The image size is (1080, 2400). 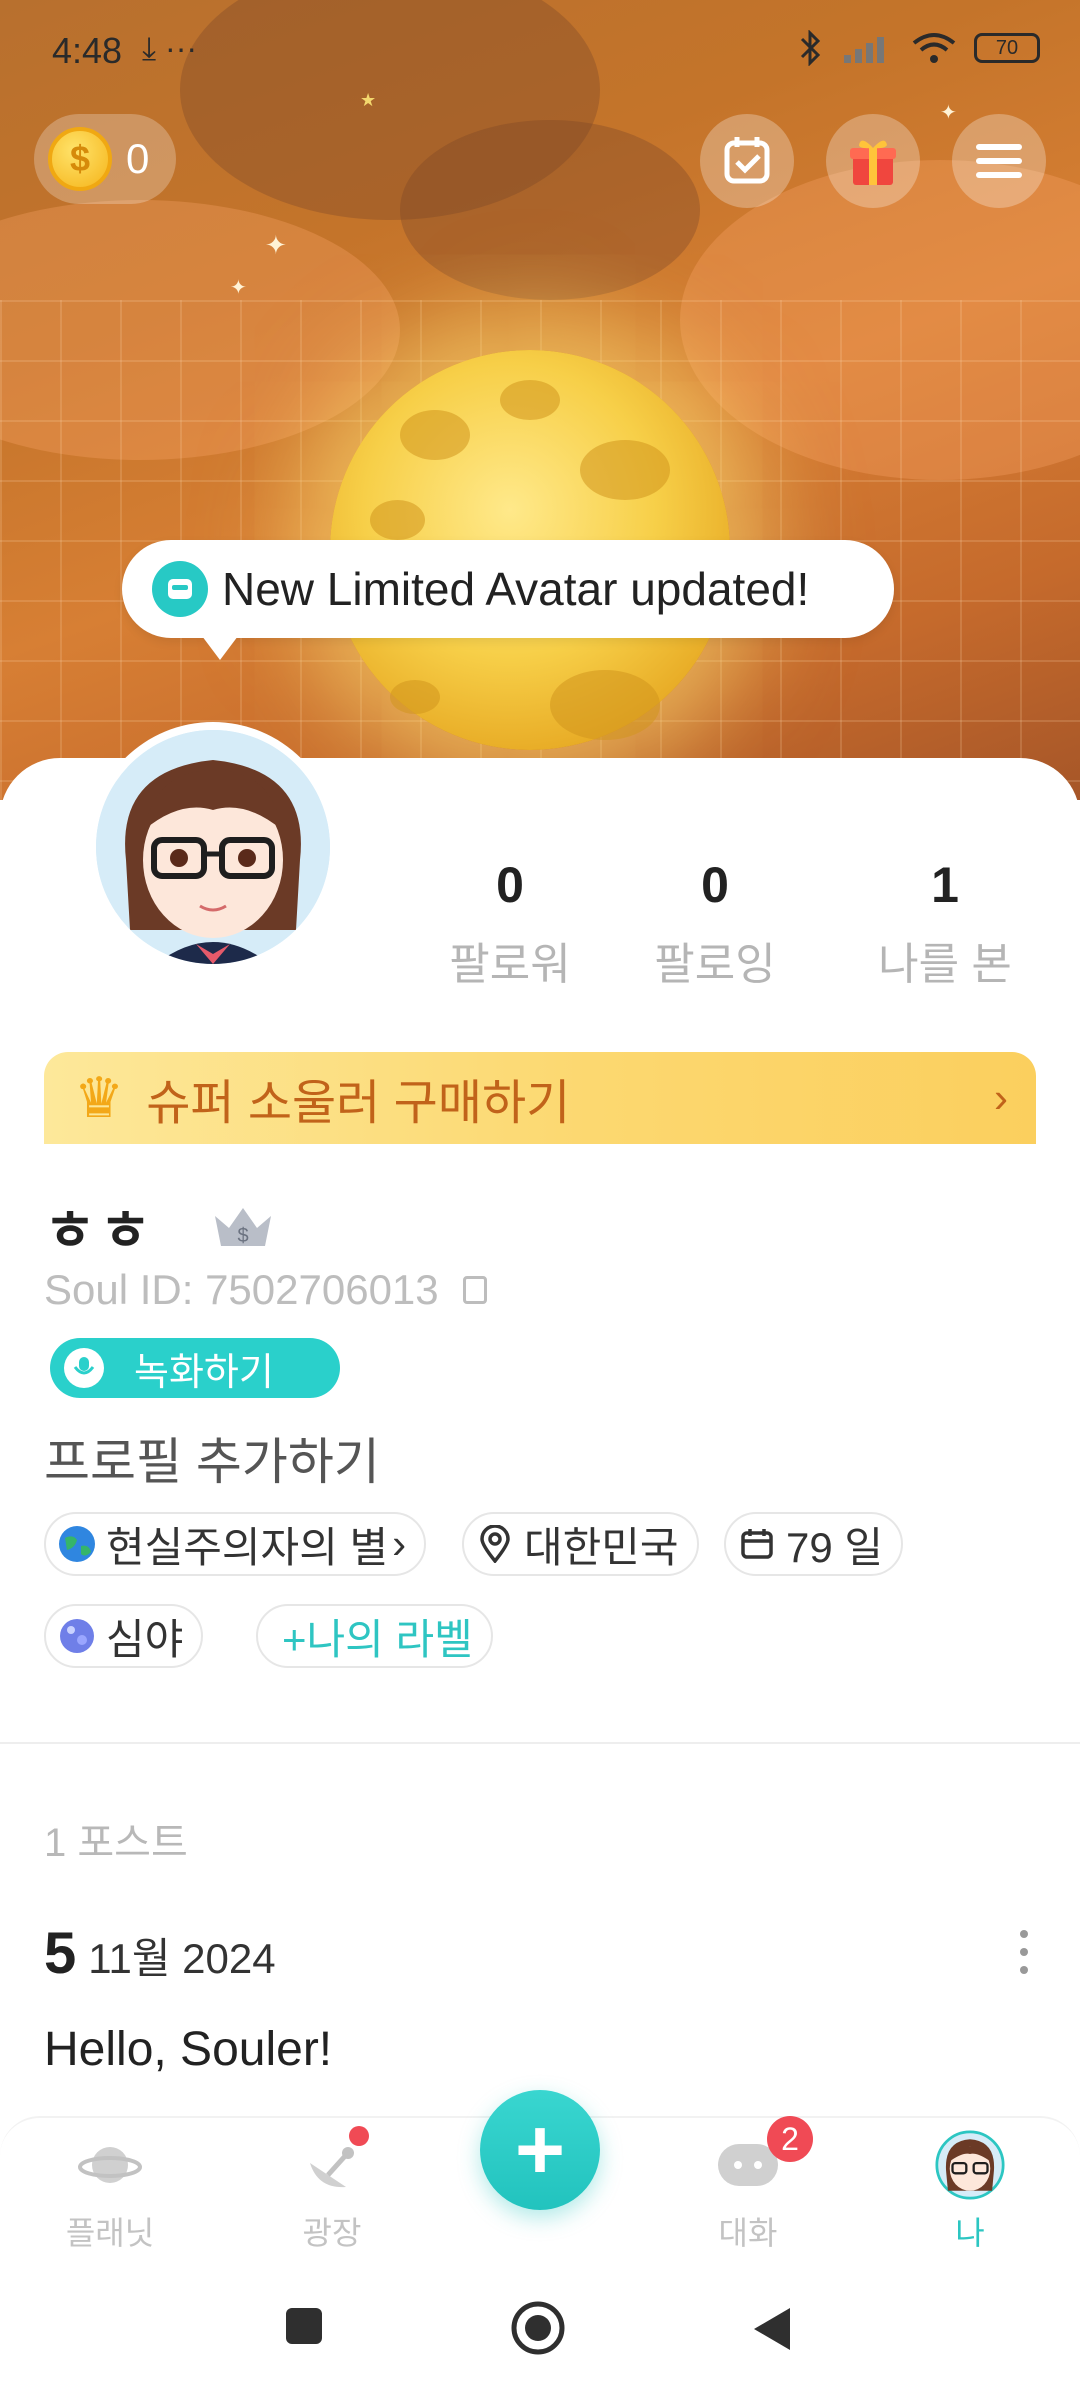 What do you see at coordinates (377, 1639) in the screenshot?
I see `add-my-label-text: +나의 라벨` at bounding box center [377, 1639].